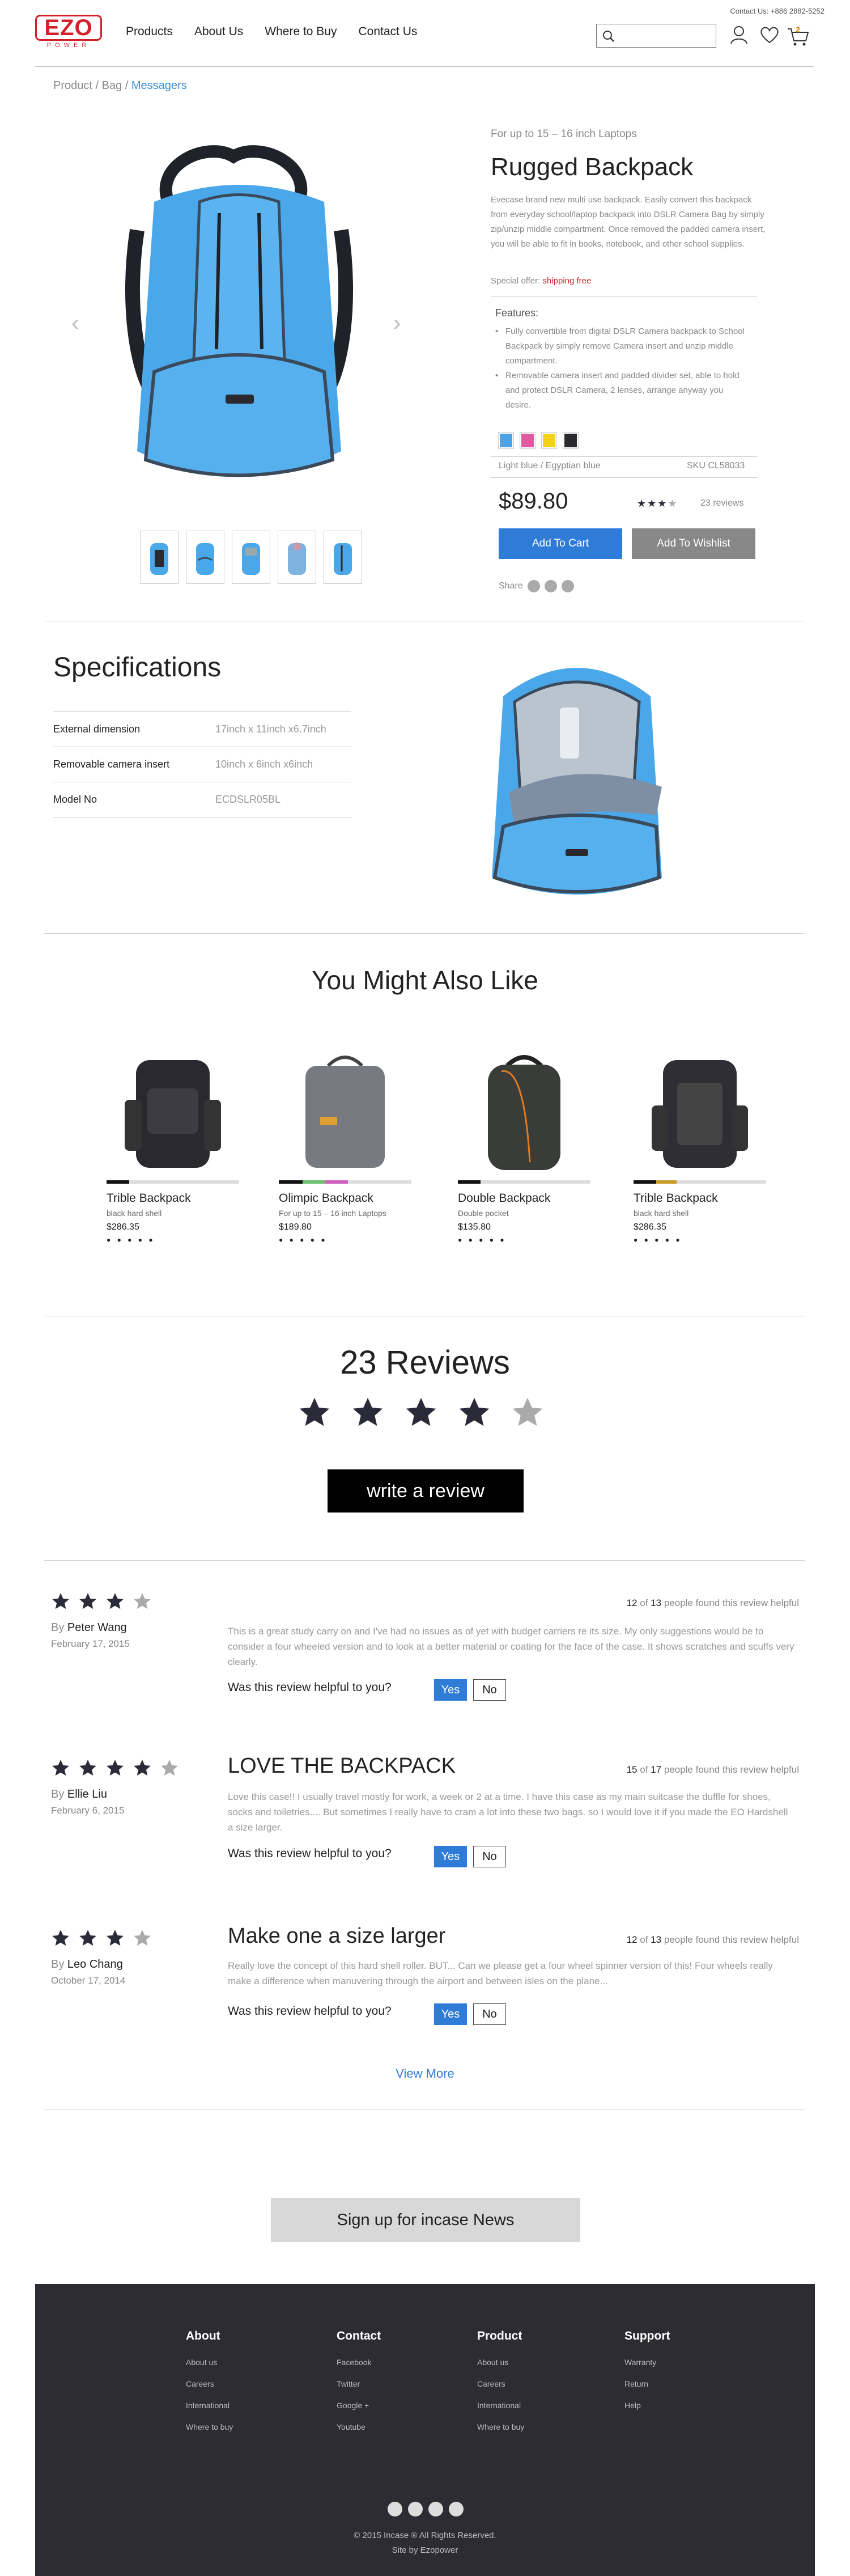  Describe the element at coordinates (549, 441) in the screenshot. I see `swatch-yellow` at that location.